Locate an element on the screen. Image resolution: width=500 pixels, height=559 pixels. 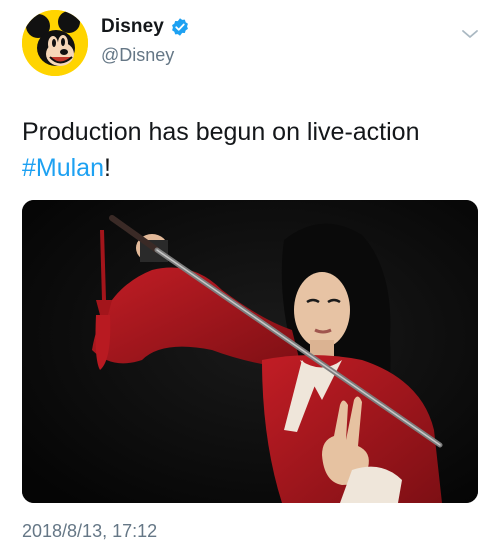
mickey-mouse-avatar-icon is located at coordinates (55, 43).